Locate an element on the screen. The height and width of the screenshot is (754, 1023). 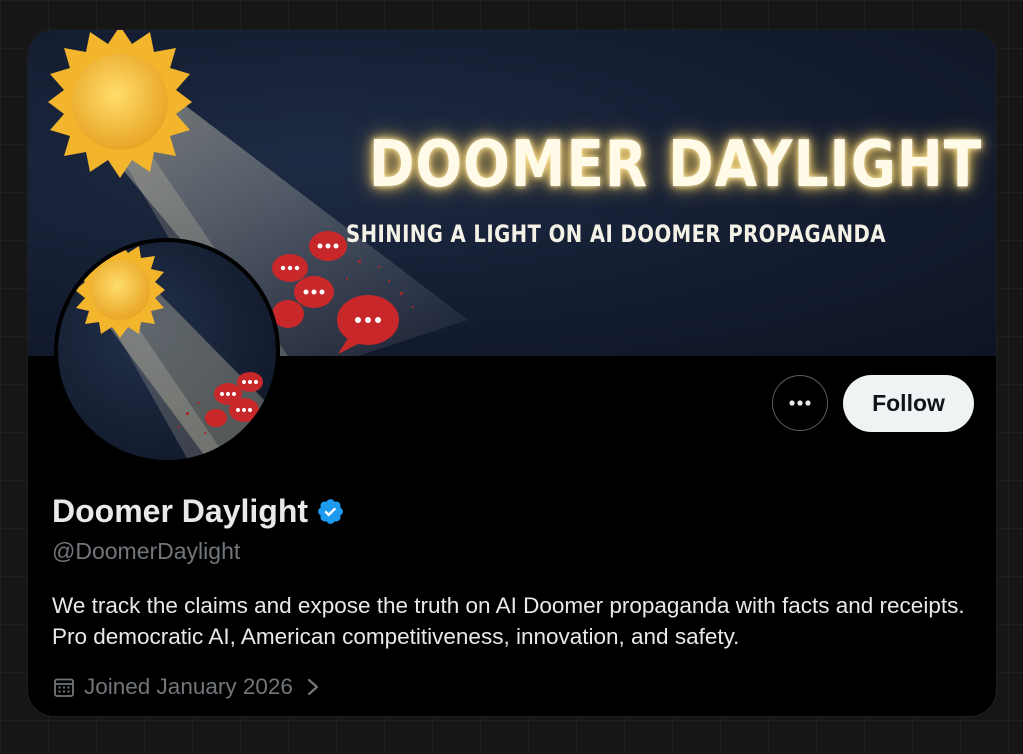
display-name-row: Doomer Daylight is located at coordinates (198, 511).